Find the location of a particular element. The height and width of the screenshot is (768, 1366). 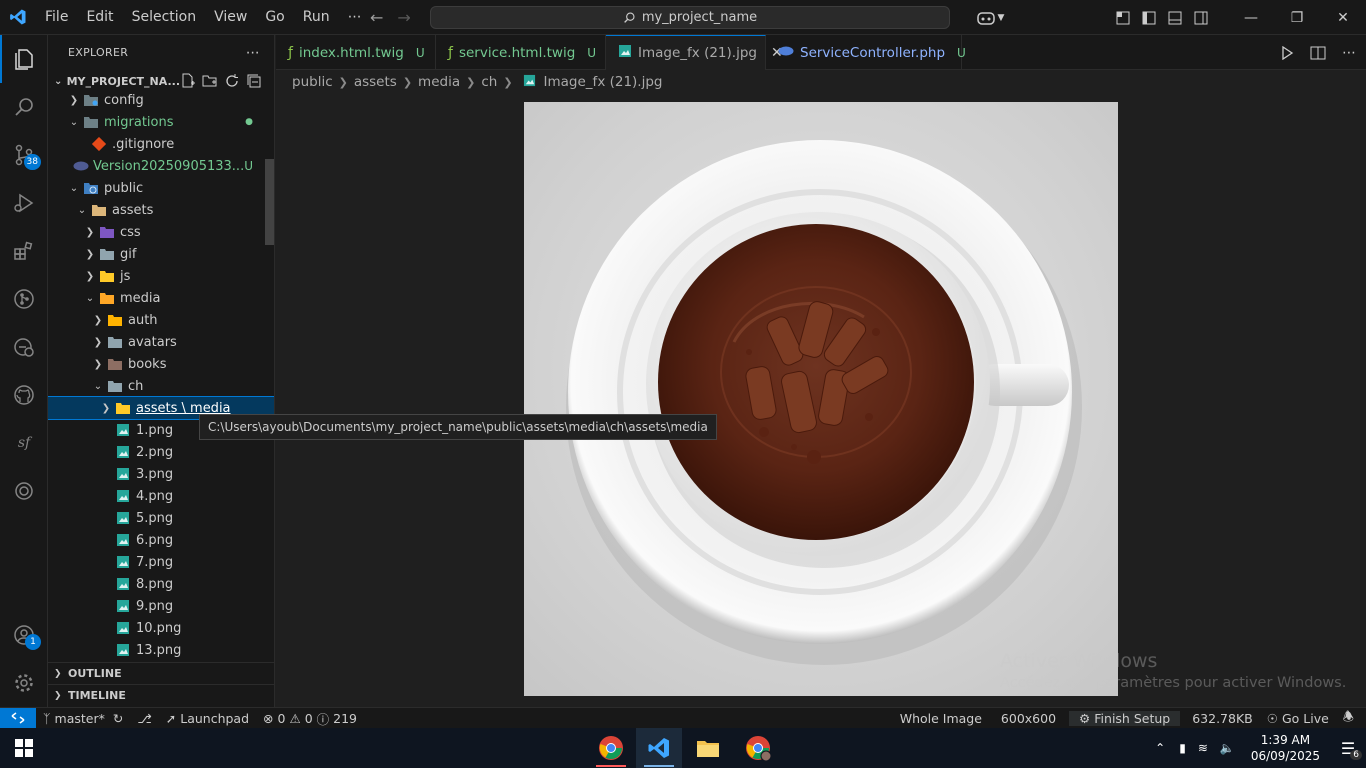

menu-run: Run is located at coordinates (316, 17).